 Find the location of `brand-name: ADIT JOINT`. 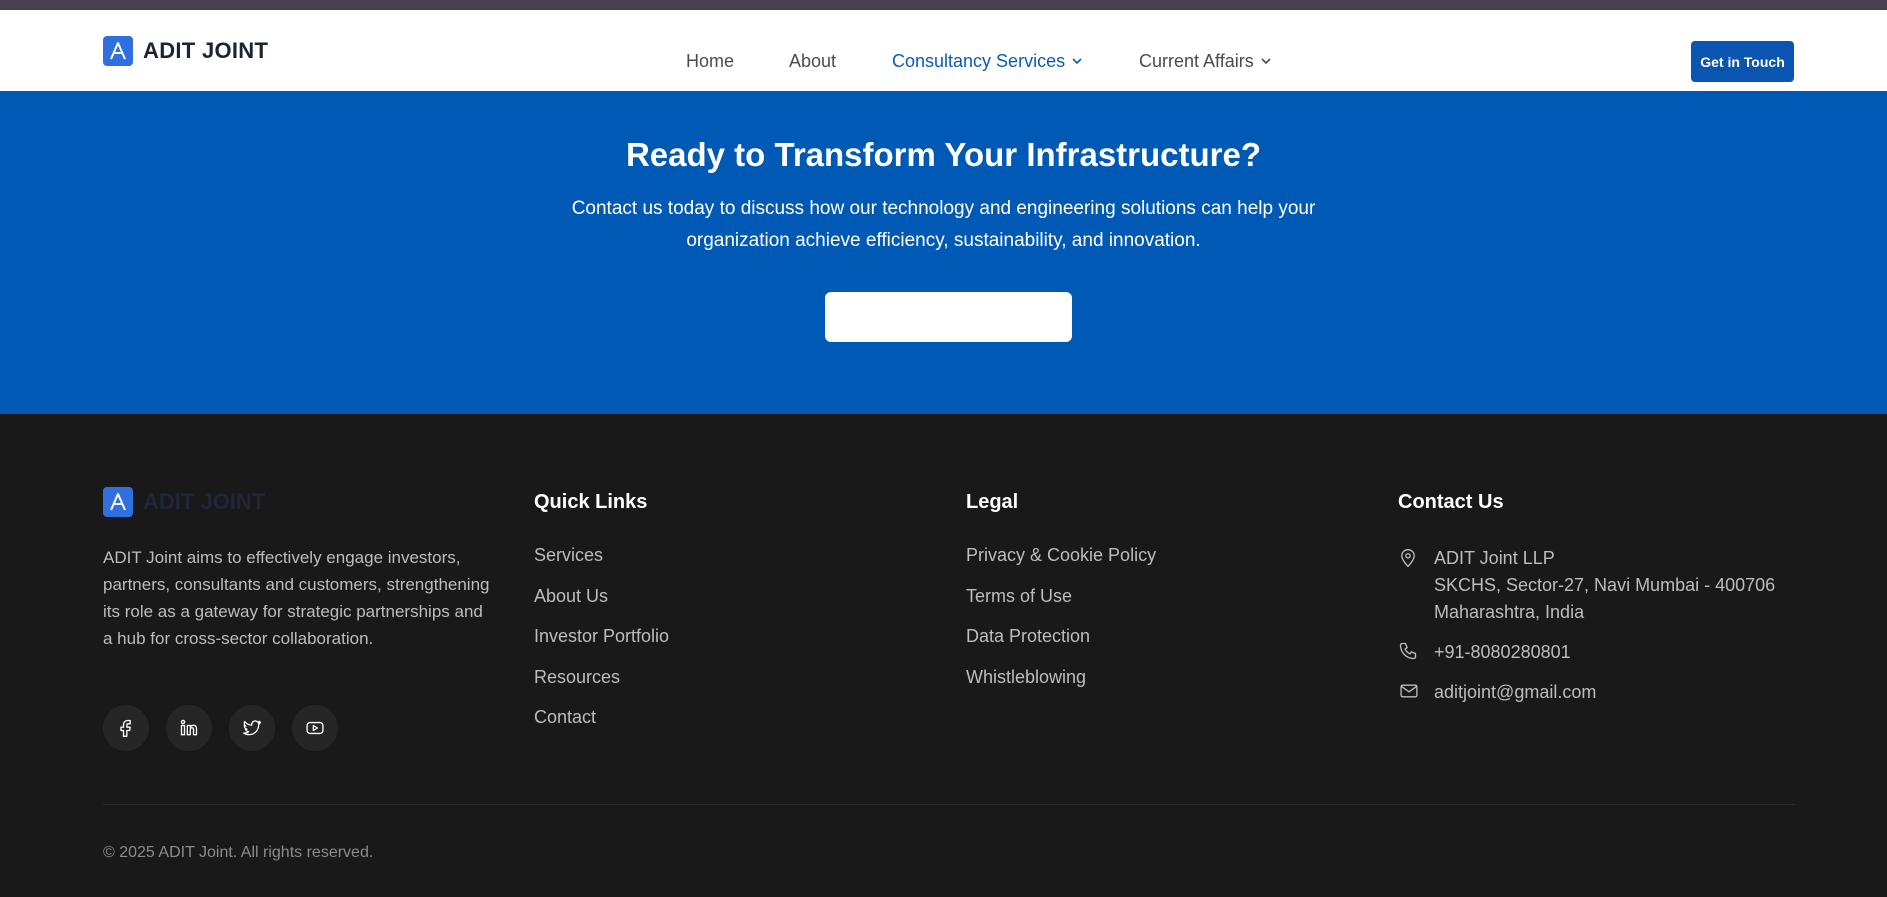

brand-name: ADIT JOINT is located at coordinates (206, 50).